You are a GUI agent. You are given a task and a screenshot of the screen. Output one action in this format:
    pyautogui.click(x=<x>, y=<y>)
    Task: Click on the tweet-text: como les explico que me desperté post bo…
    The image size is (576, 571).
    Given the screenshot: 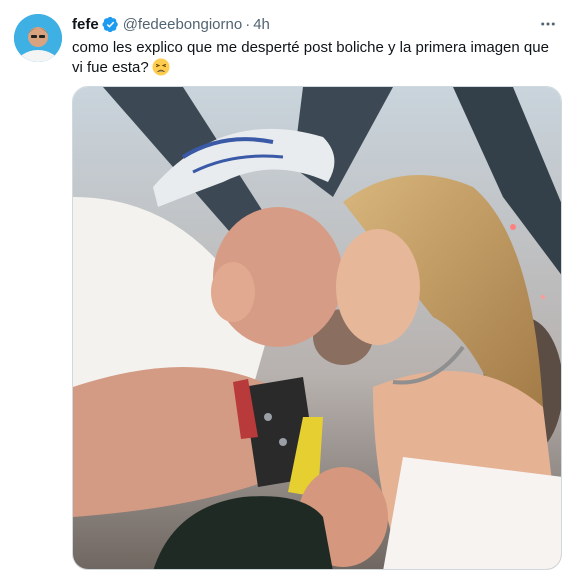 What is the action you would take?
    pyautogui.click(x=317, y=60)
    